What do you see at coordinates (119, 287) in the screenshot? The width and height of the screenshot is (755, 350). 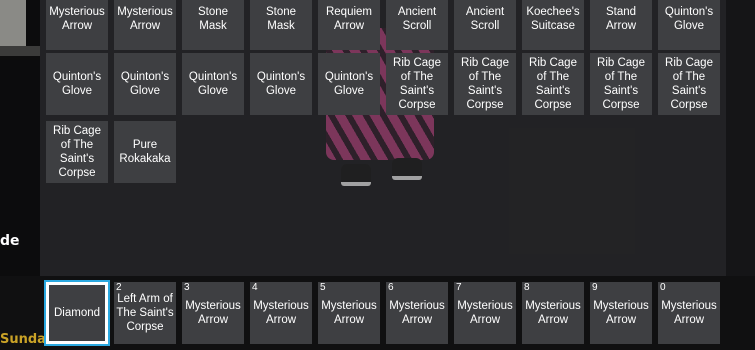 I see `hotbar-key: 2` at bounding box center [119, 287].